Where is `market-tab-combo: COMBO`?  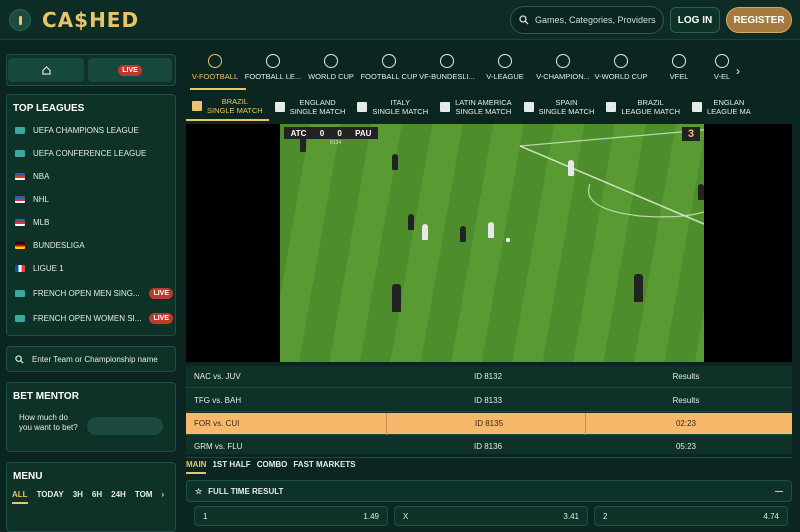
market-tab-combo: COMBO is located at coordinates (272, 467).